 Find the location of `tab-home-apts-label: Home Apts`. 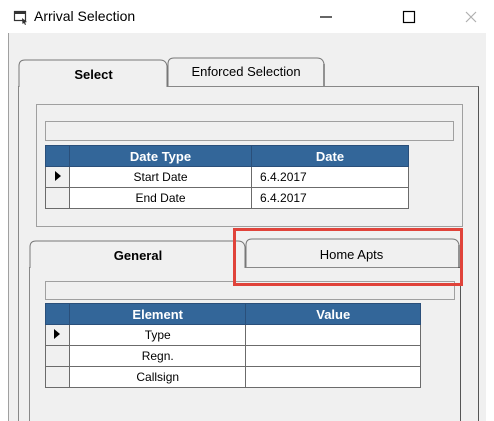

tab-home-apts-label: Home Apts is located at coordinates (351, 254).